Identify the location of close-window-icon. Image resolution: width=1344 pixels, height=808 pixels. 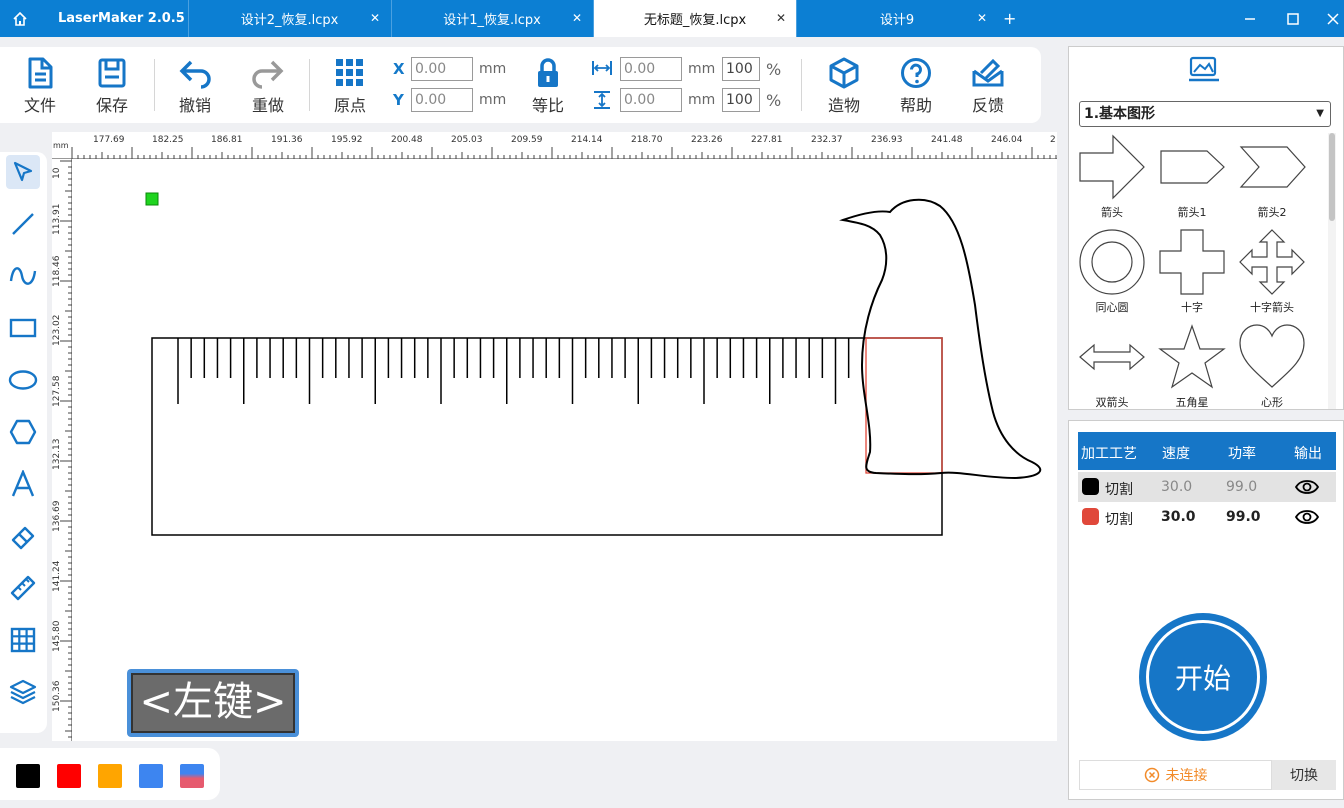
(1333, 19).